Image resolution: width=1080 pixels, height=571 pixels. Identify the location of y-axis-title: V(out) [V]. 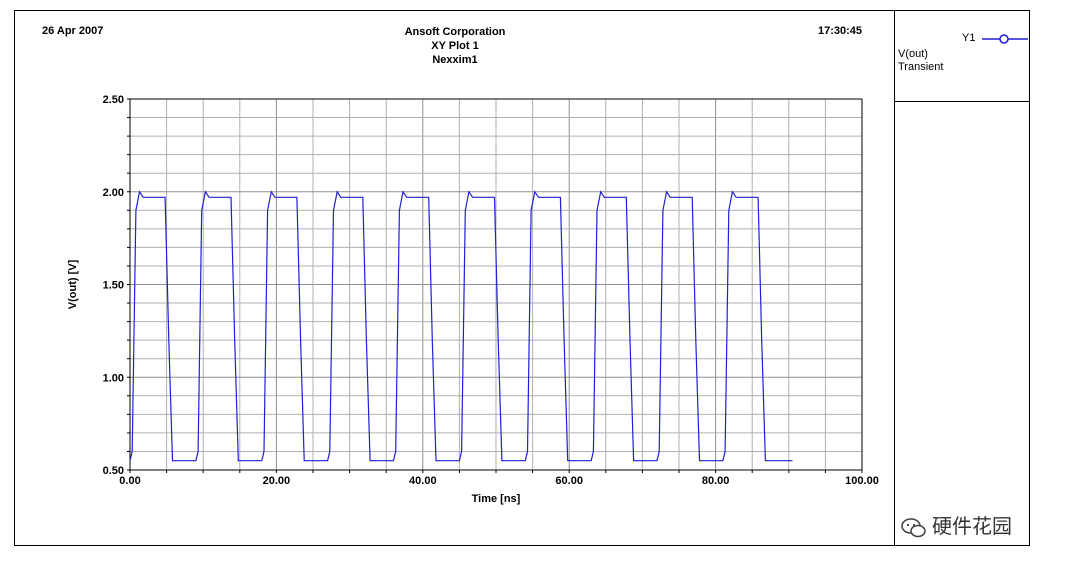
(73, 284).